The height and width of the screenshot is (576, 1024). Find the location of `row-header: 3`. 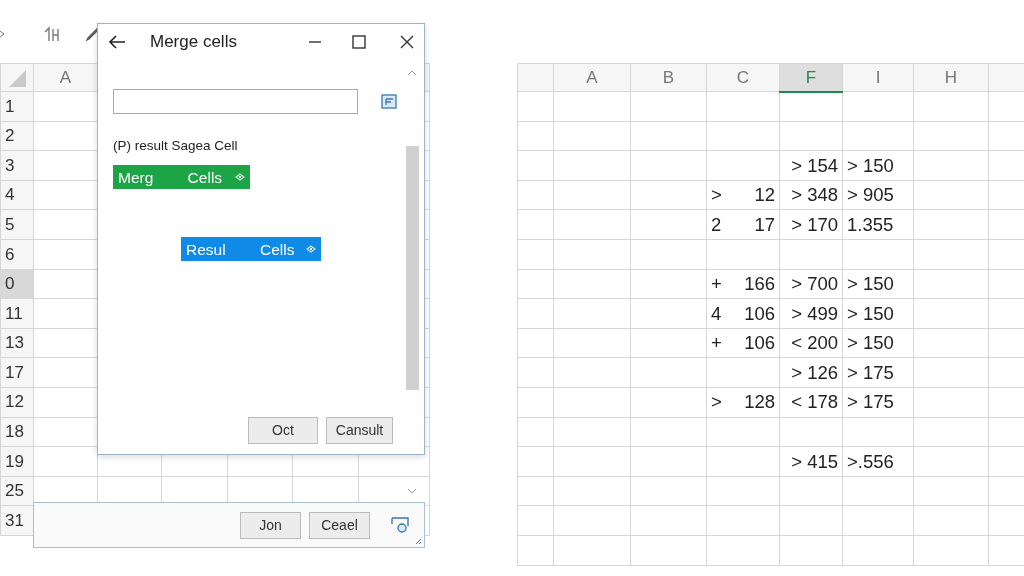

row-header: 3 is located at coordinates (17, 165).